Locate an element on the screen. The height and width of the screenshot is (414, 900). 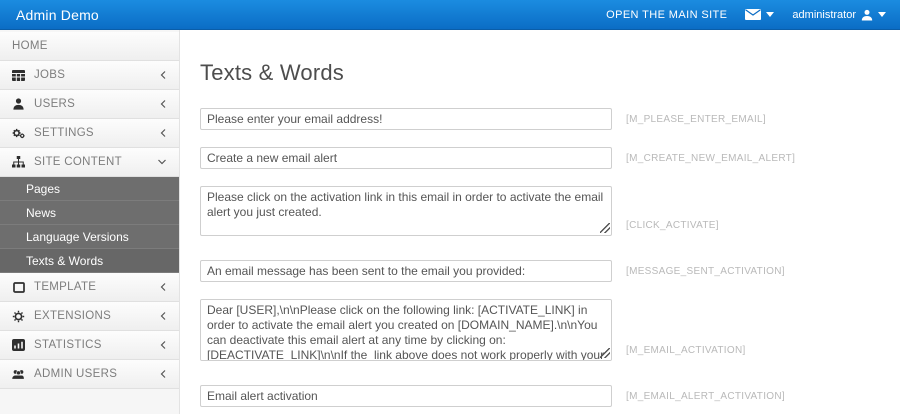
template-icon is located at coordinates (18, 287).